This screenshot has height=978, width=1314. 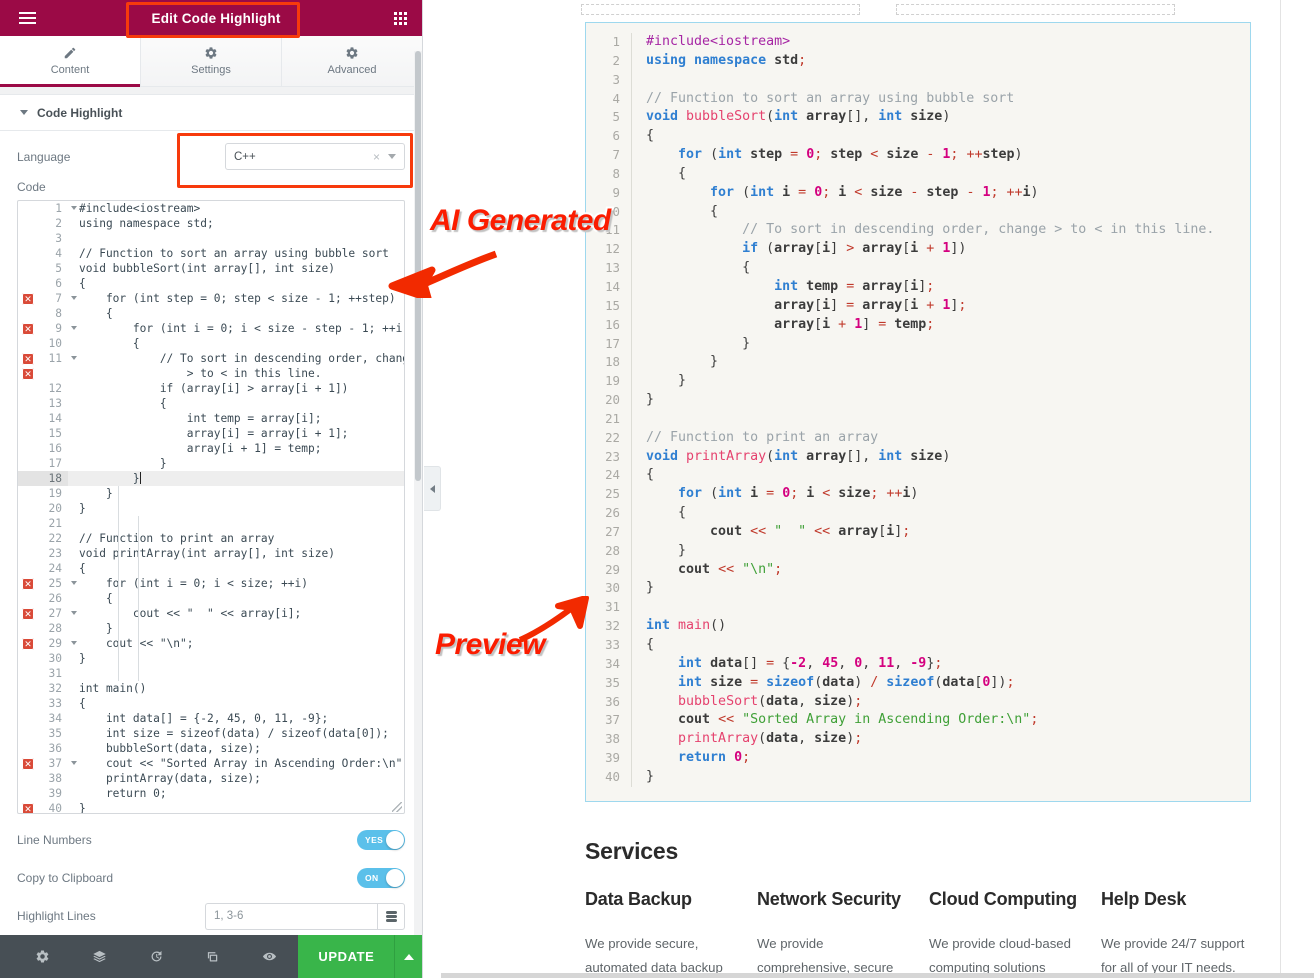 I want to click on editor-line: 13 {, so click(x=211, y=403).